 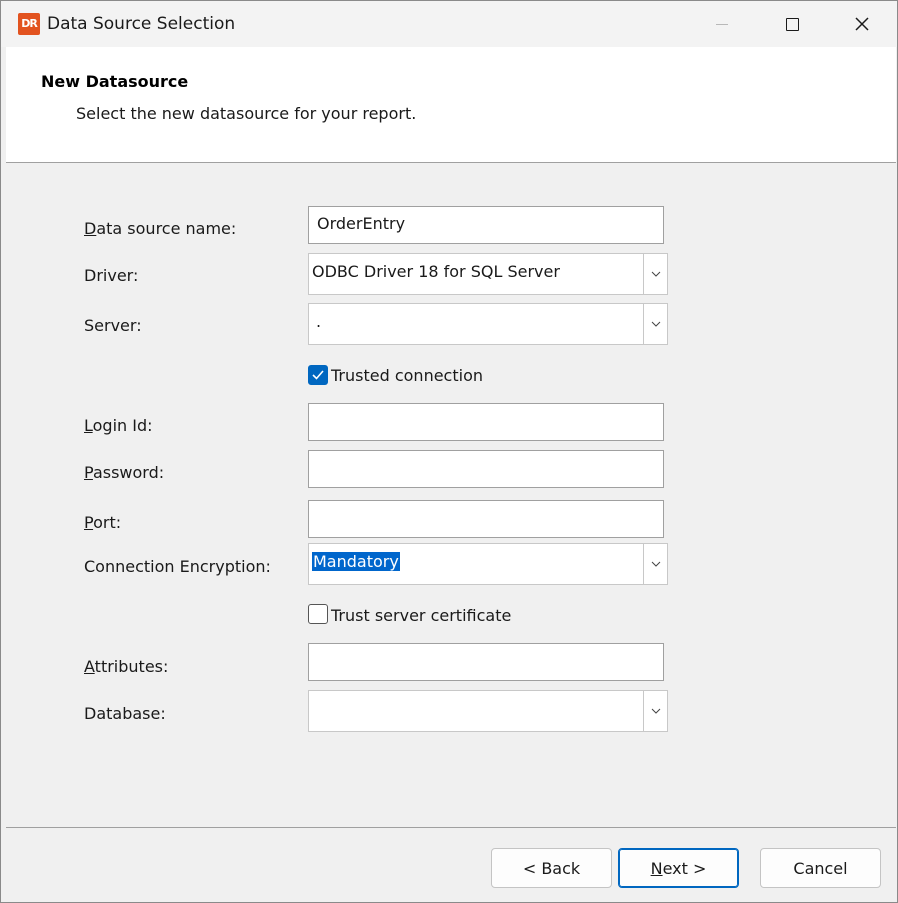 What do you see at coordinates (451, 827) in the screenshot?
I see `footer-divider` at bounding box center [451, 827].